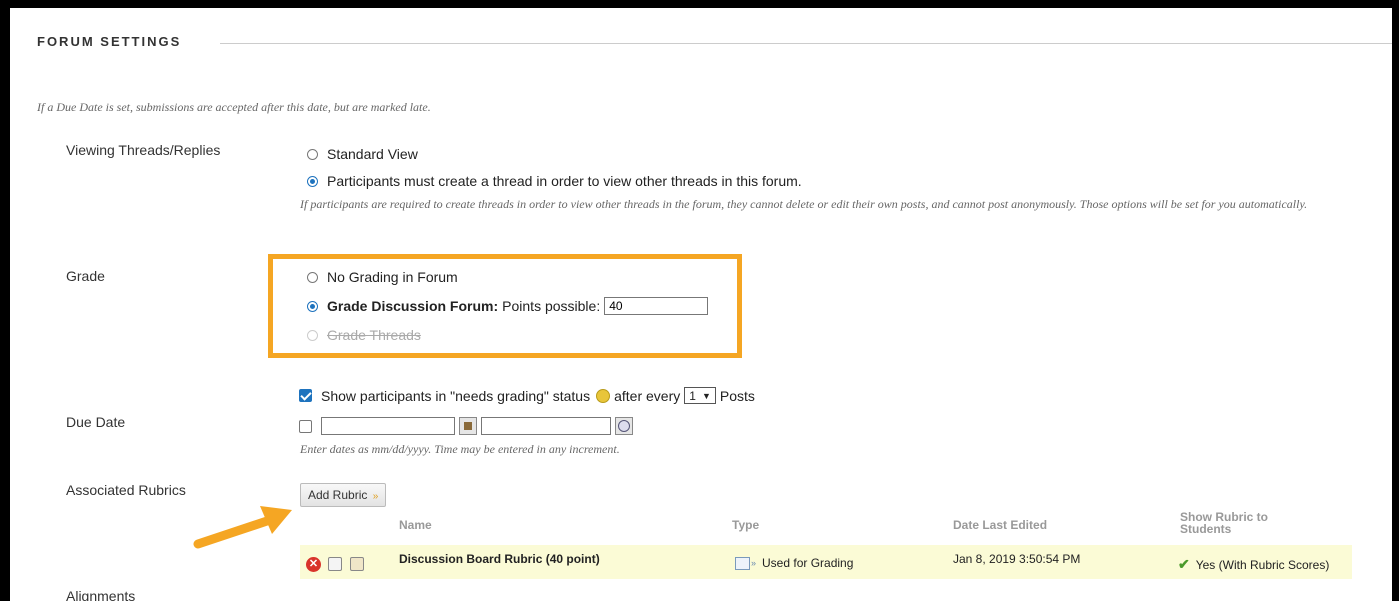 The height and width of the screenshot is (601, 1399). I want to click on clock-icon, so click(624, 426).